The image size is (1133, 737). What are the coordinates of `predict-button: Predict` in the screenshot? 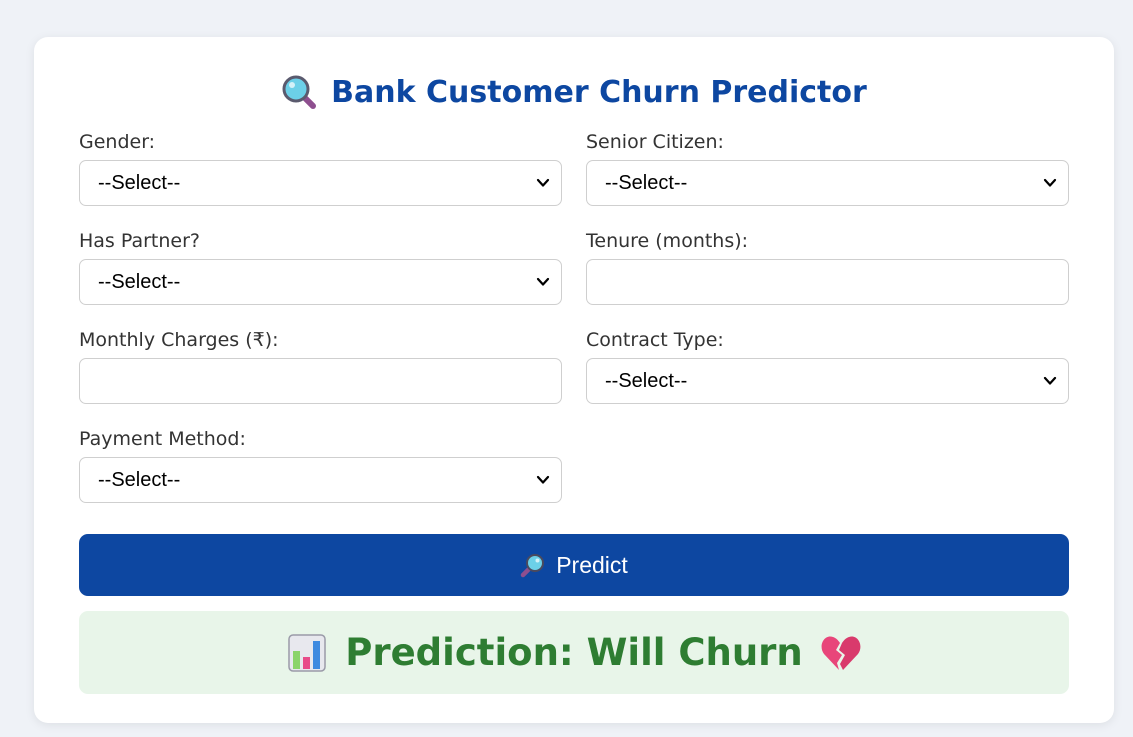 It's located at (574, 565).